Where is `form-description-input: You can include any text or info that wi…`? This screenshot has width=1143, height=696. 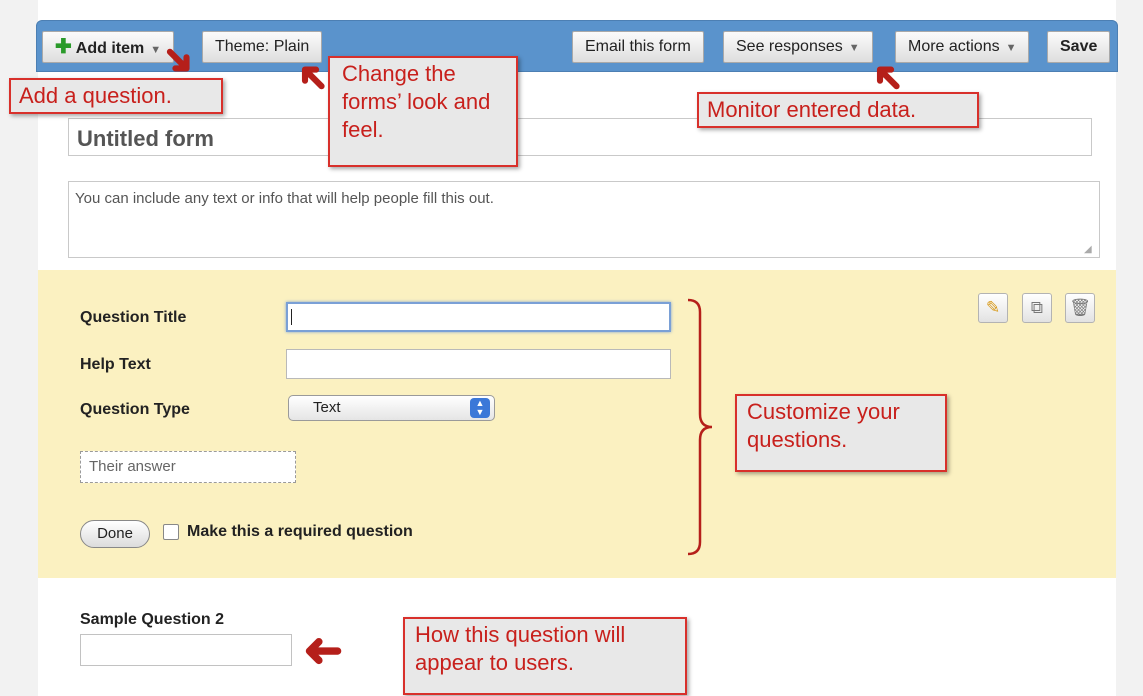 form-description-input: You can include any text or info that wi… is located at coordinates (584, 219).